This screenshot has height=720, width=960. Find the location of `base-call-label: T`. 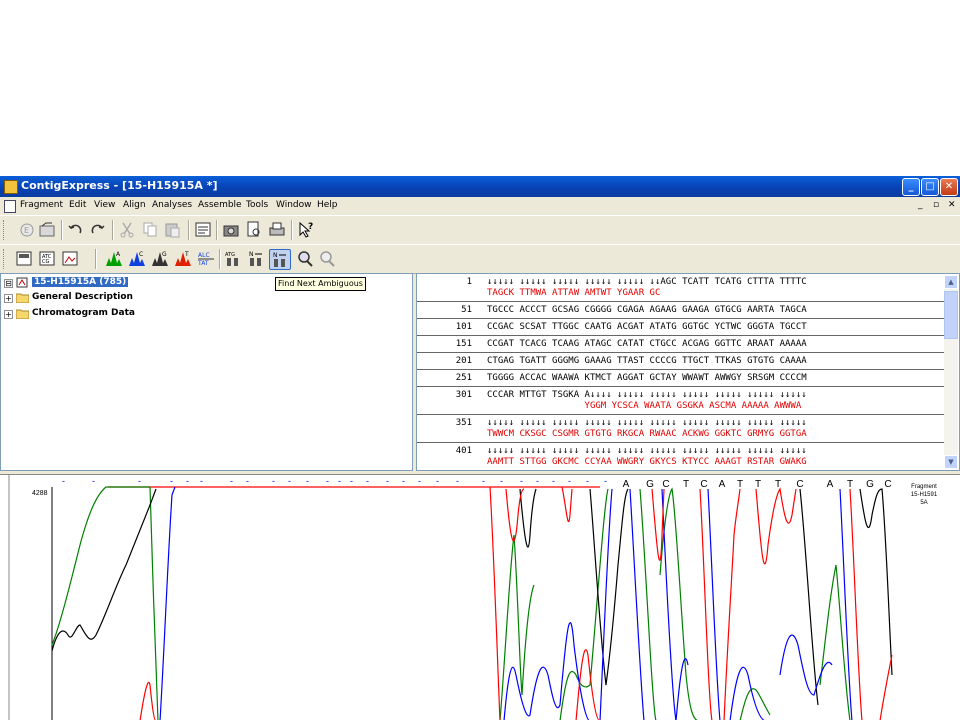

base-call-label: T is located at coordinates (778, 484).